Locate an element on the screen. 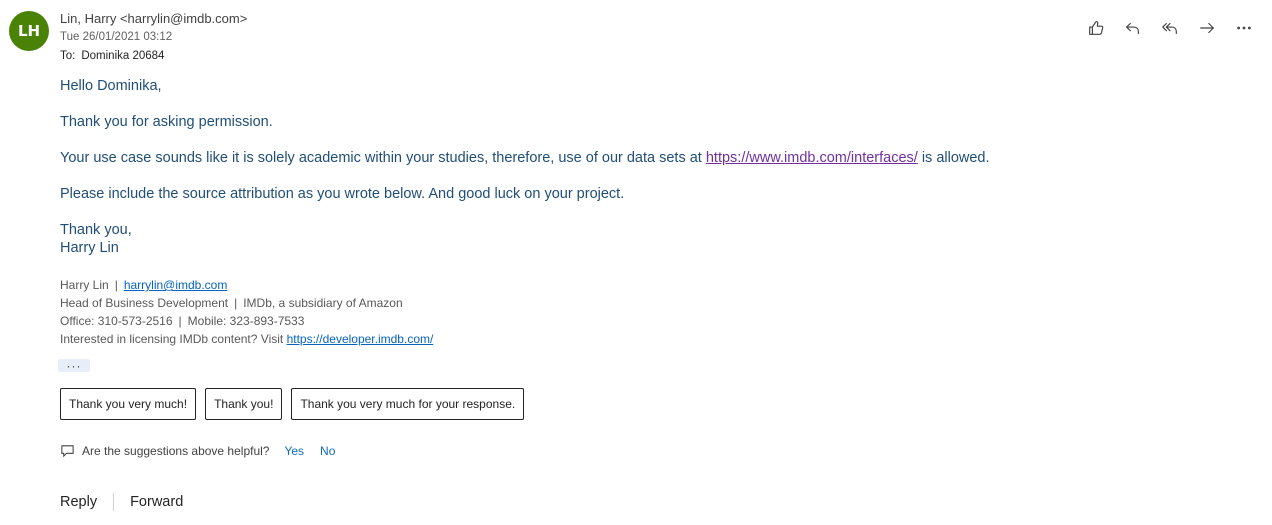  reply-icon is located at coordinates (1132, 28).